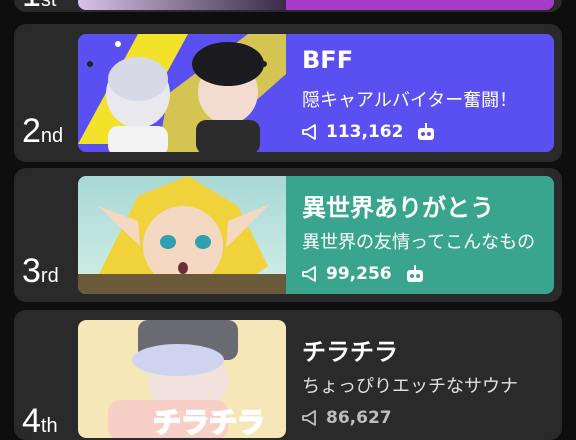  I want to click on item-info-2: BFF 隠キャアルバイター奮闘！ 113,162, so click(423, 93).